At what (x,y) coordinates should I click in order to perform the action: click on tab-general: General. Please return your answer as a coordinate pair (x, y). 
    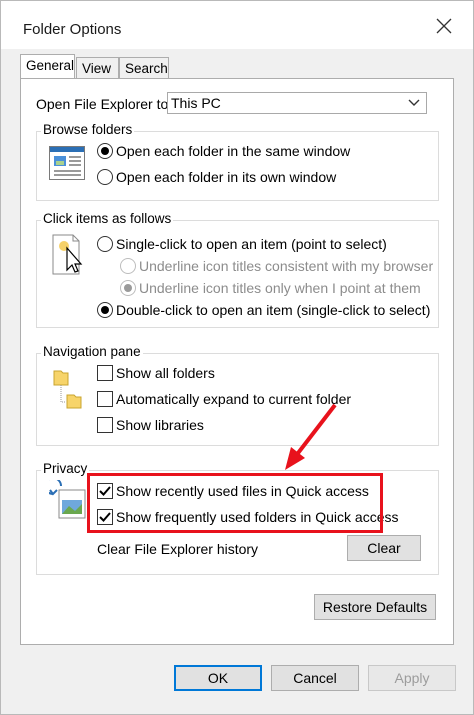
    Looking at the image, I should click on (47, 66).